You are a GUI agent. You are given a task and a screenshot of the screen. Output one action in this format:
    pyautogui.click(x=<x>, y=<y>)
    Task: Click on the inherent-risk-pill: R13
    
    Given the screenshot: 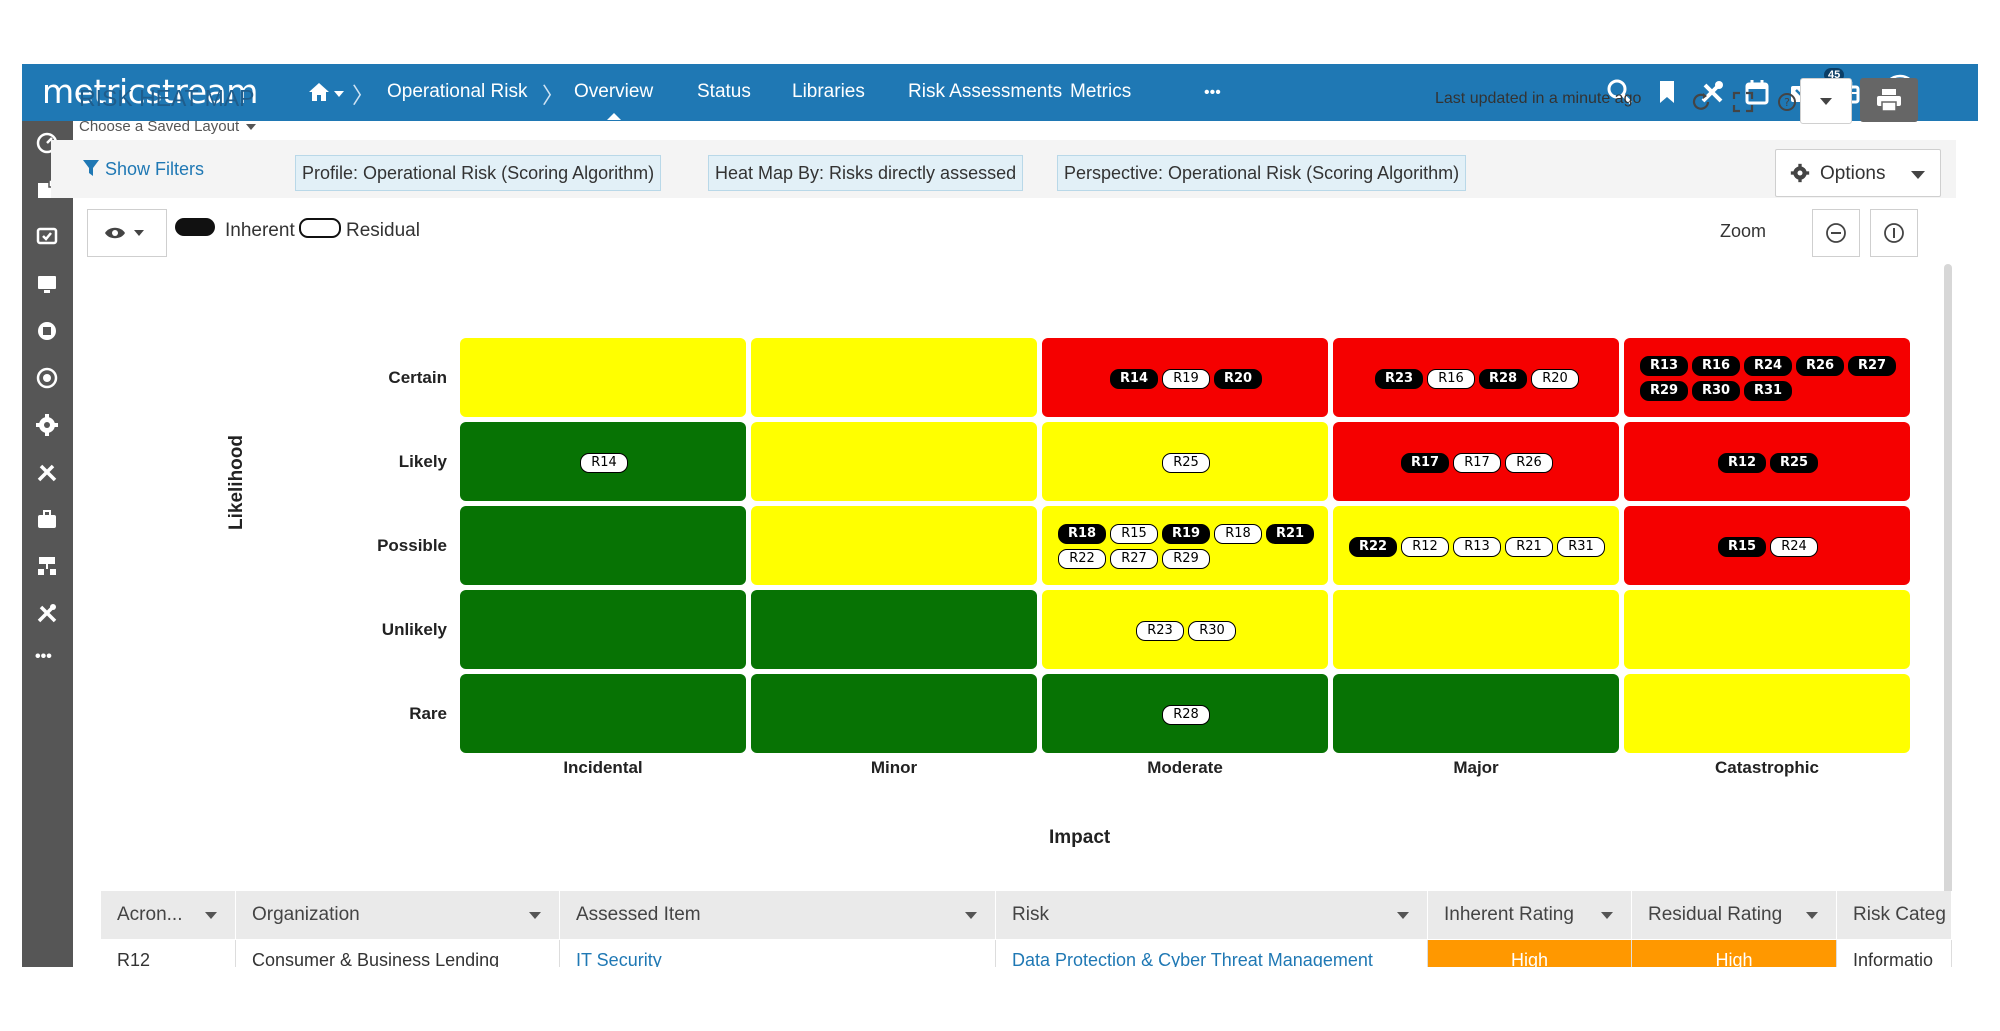 What is the action you would take?
    pyautogui.click(x=1664, y=366)
    